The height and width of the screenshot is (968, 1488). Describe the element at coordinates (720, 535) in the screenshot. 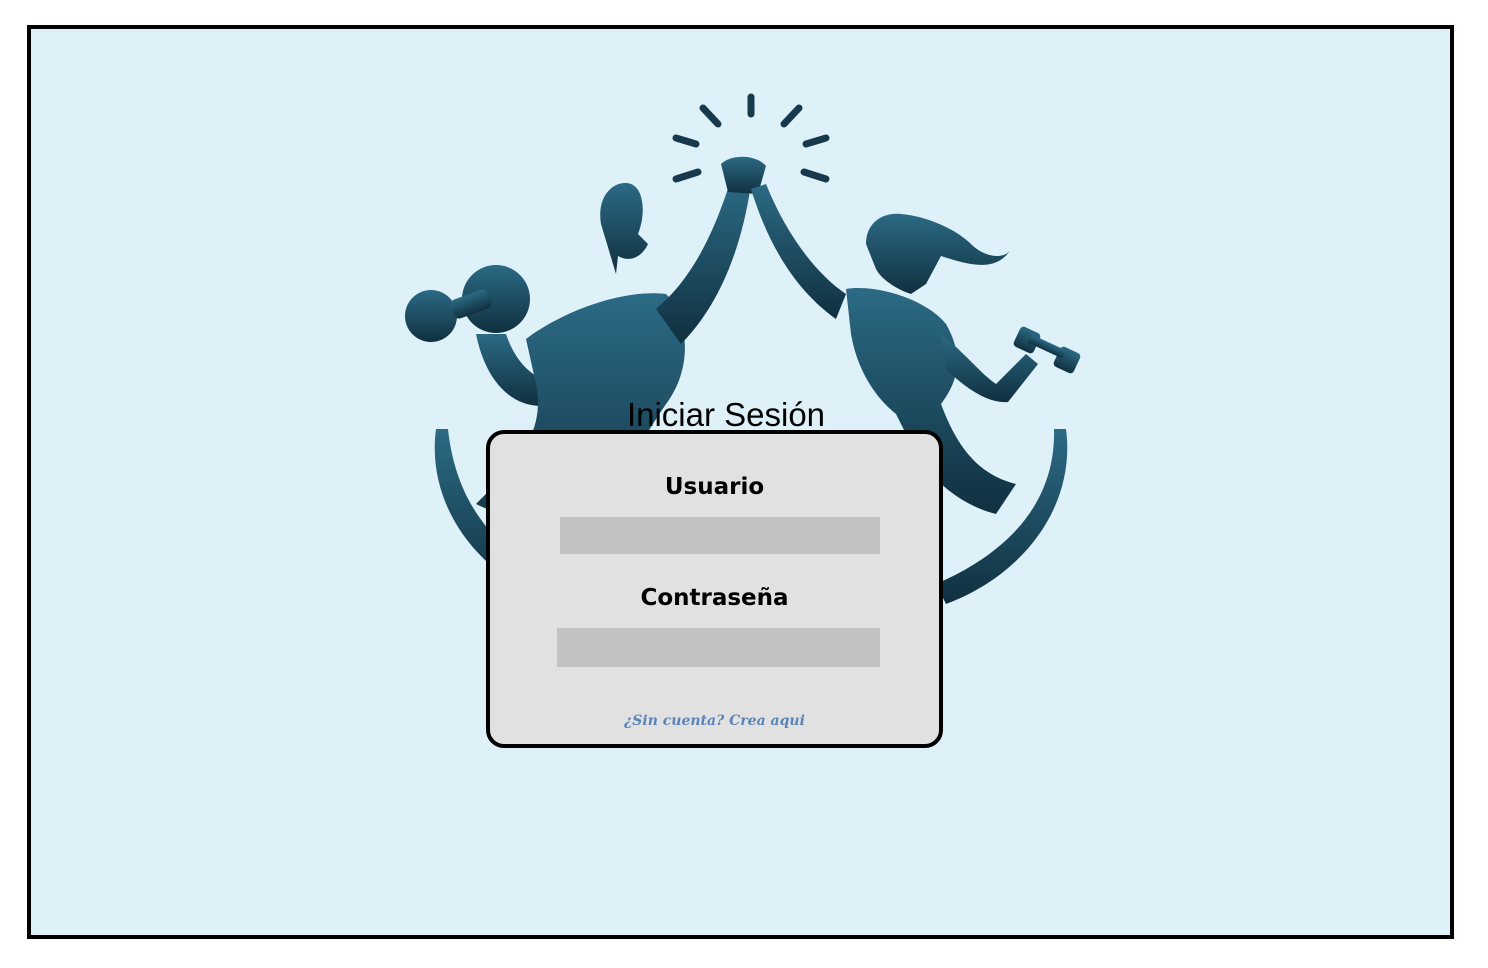

I see `username-input` at that location.